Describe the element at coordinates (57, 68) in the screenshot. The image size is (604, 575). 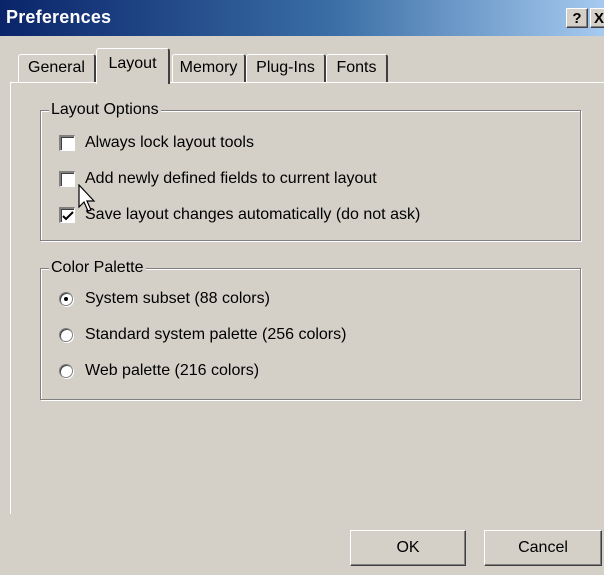
I see `tab-general: General` at that location.